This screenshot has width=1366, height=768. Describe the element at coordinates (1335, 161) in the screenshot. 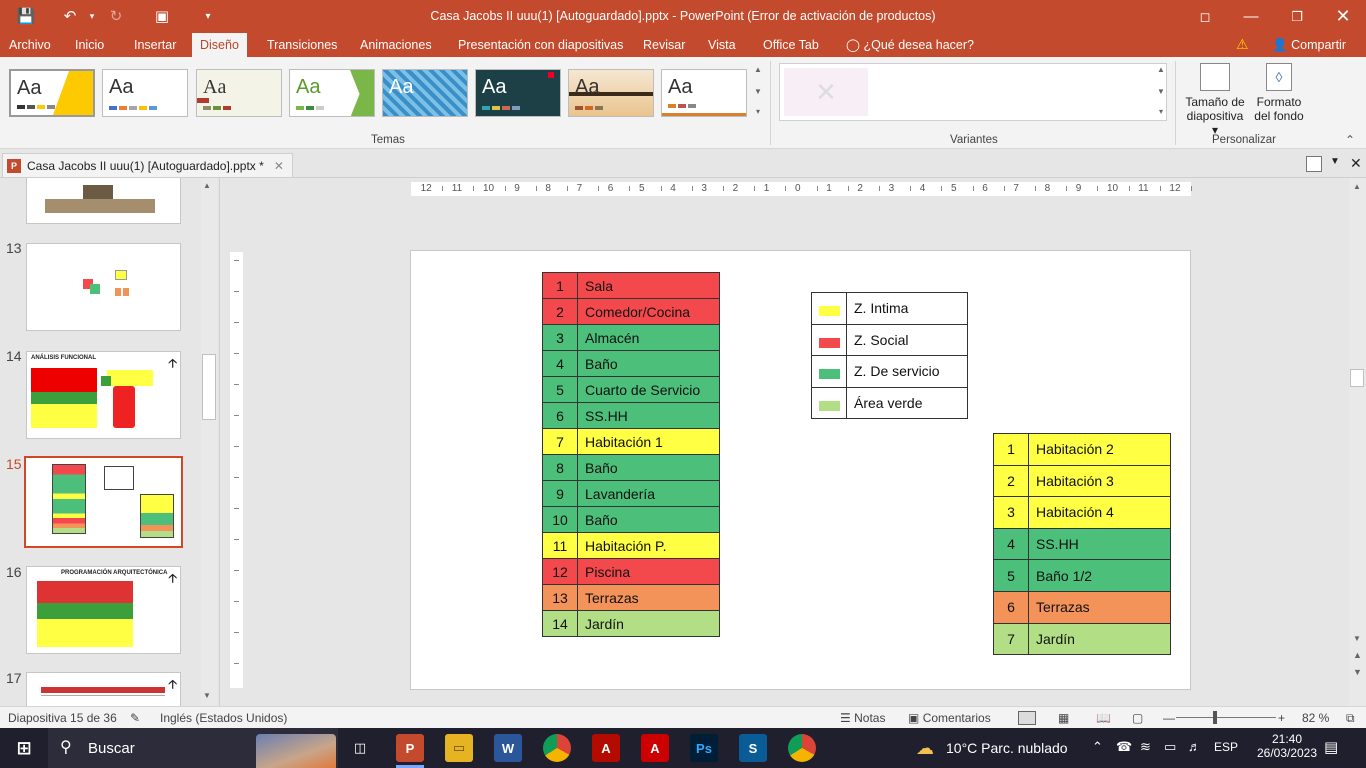

I see `tab-list-dropdown-icon: ▼` at that location.